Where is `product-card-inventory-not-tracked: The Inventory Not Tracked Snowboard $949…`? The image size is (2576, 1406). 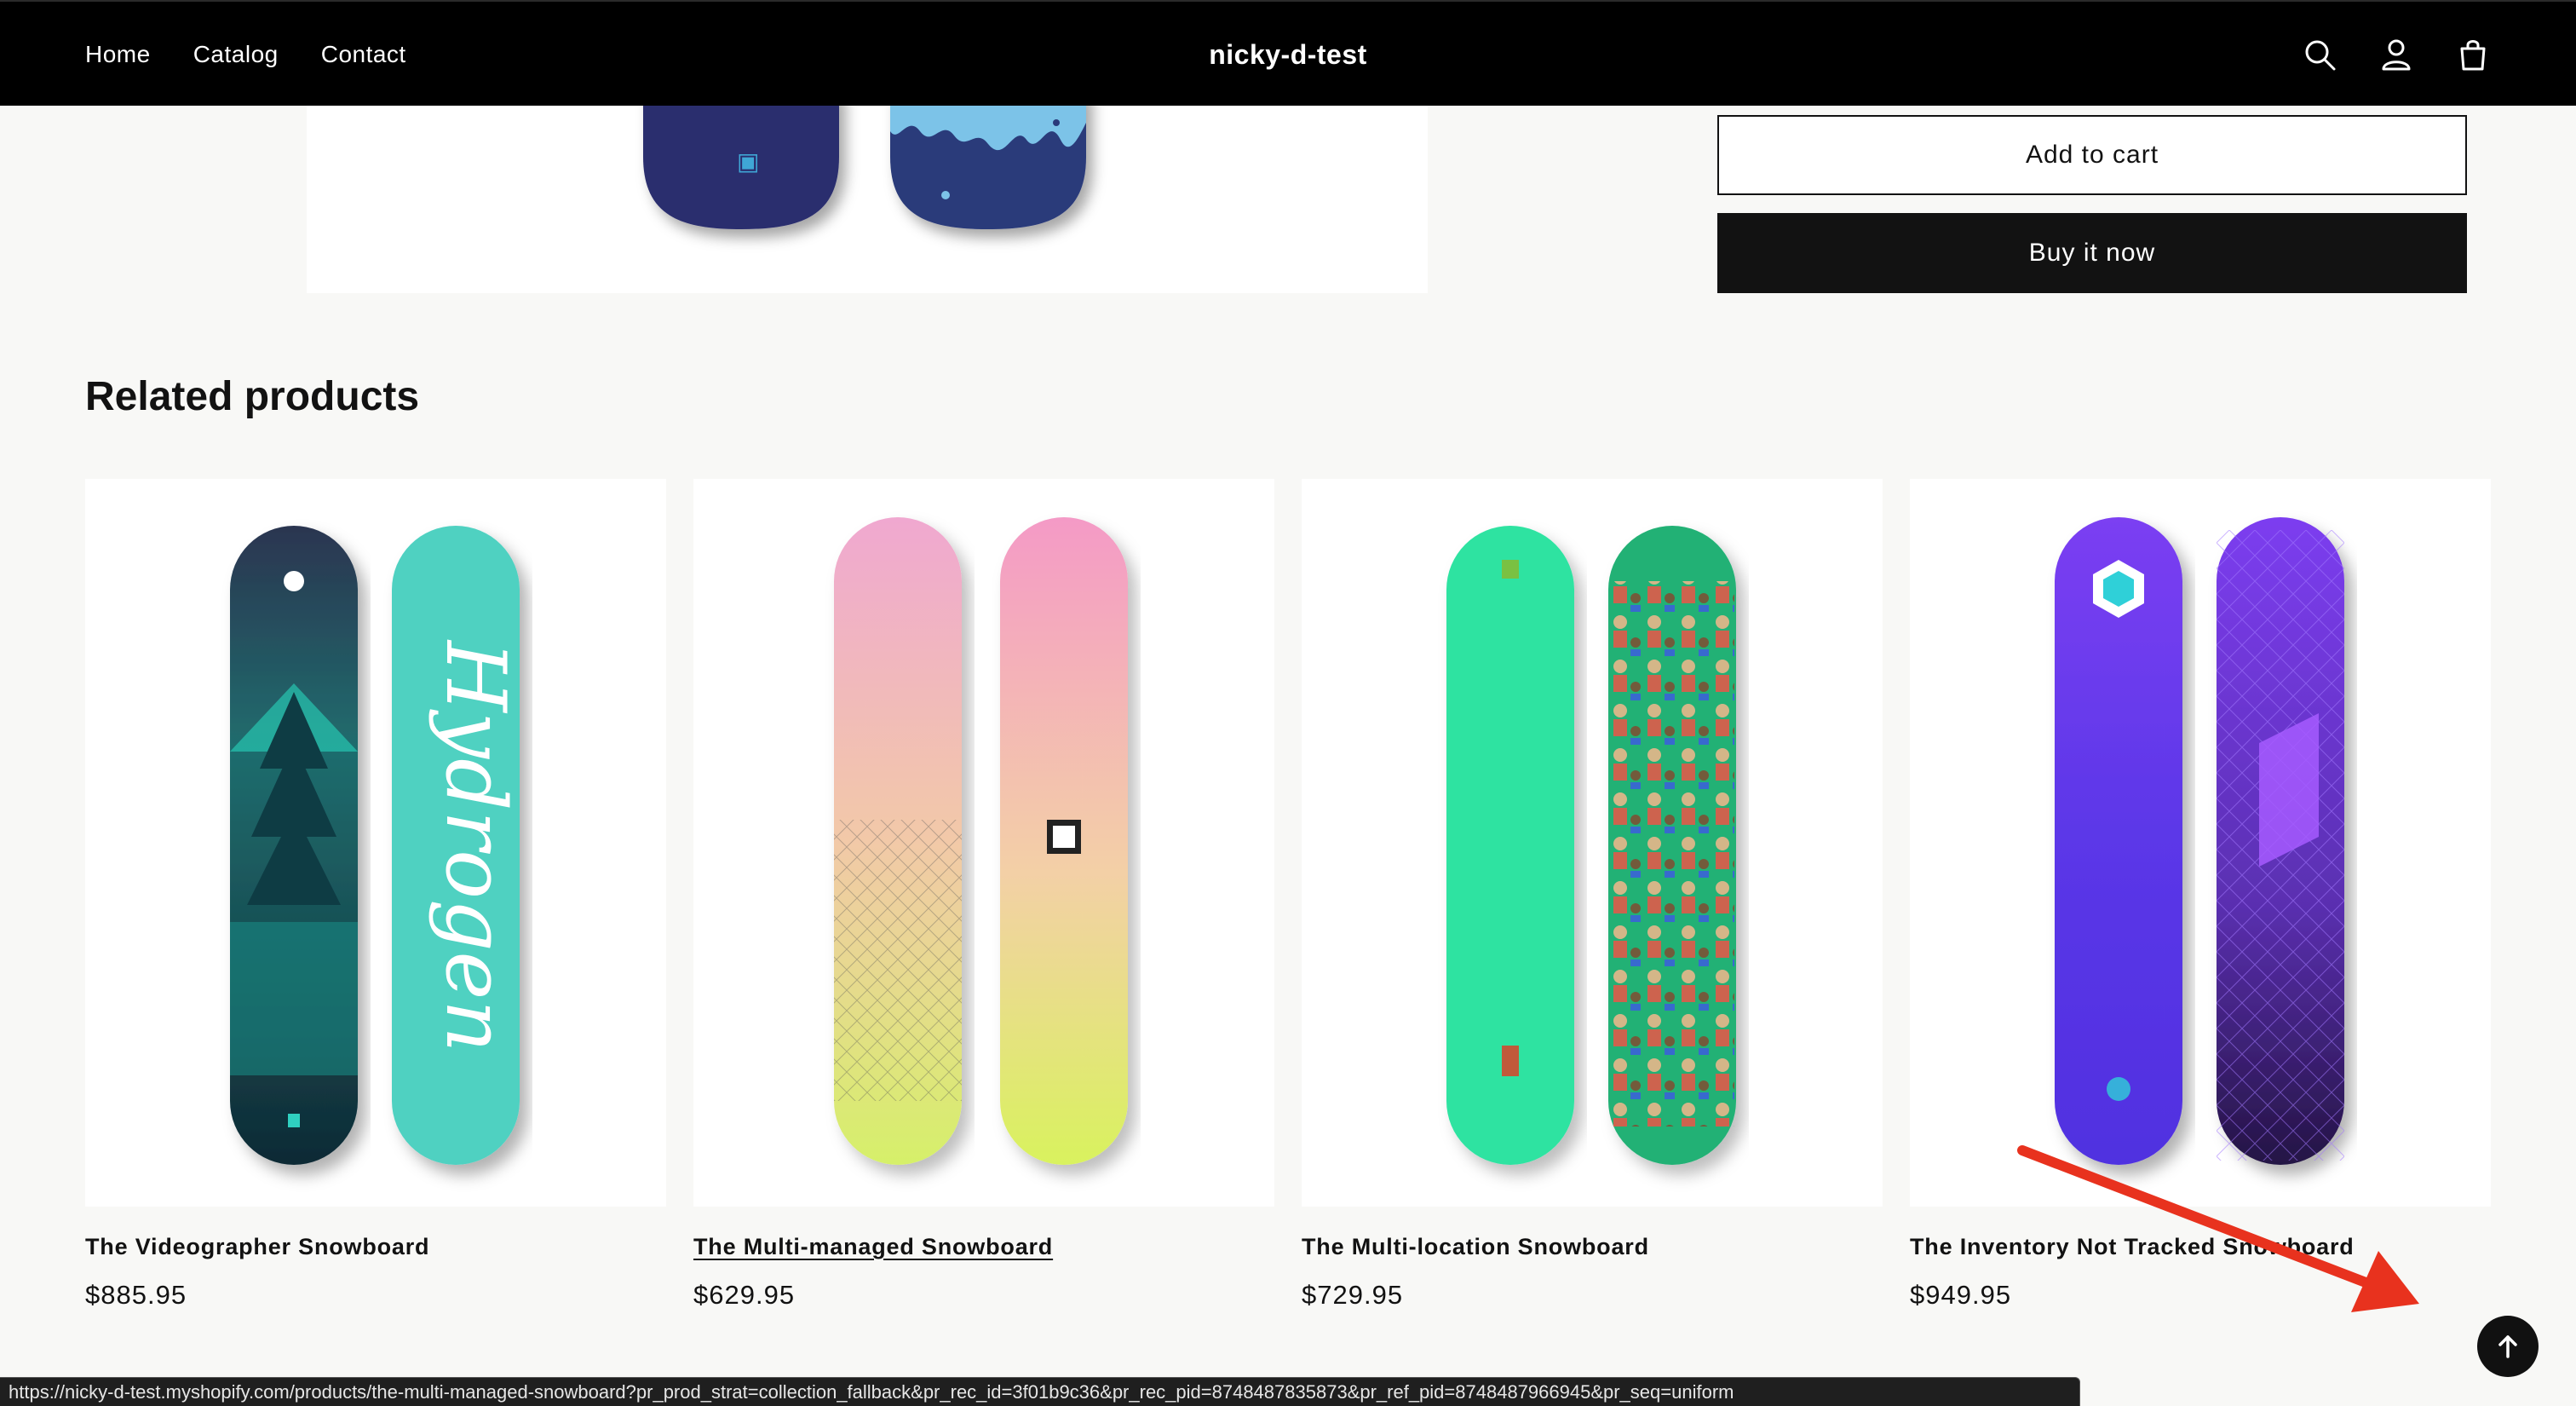 product-card-inventory-not-tracked: The Inventory Not Tracked Snowboard $949… is located at coordinates (2201, 895).